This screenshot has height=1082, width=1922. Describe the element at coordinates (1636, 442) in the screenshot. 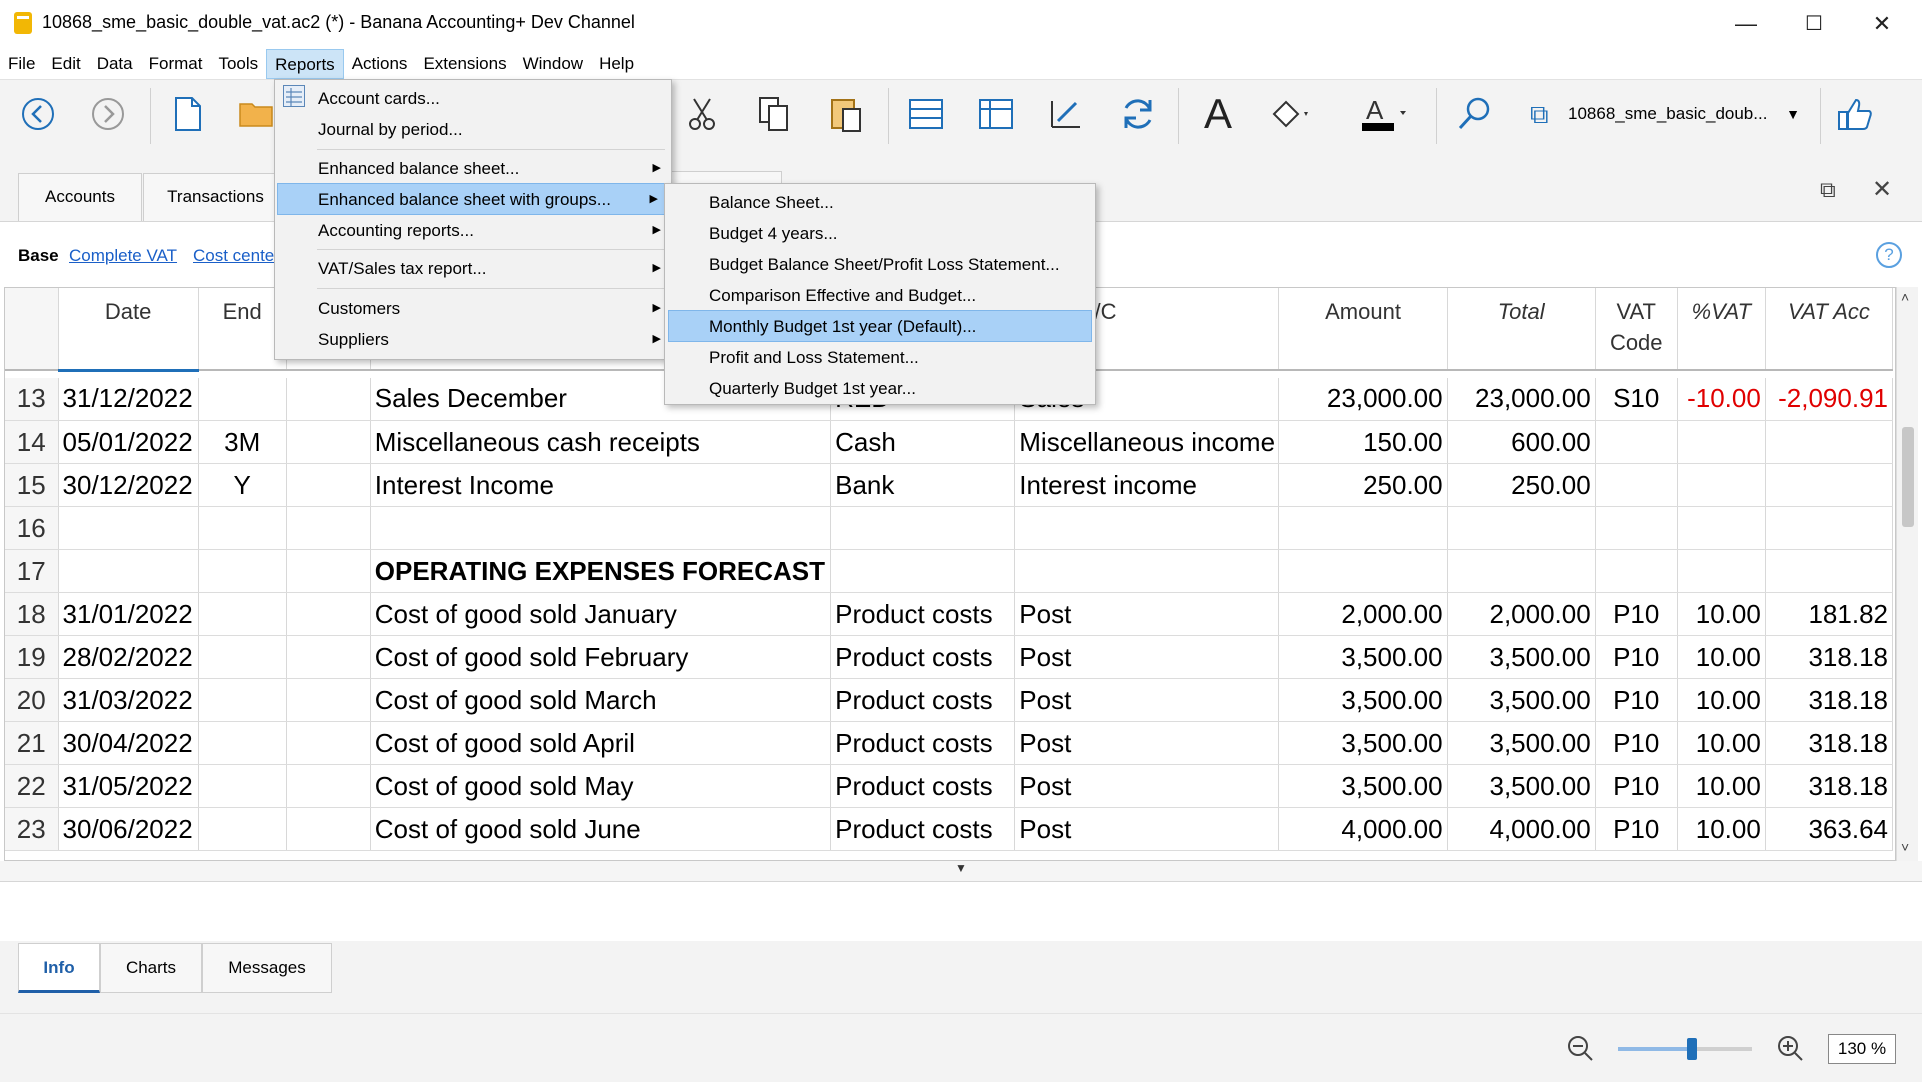

I see `vat-code-cell` at that location.